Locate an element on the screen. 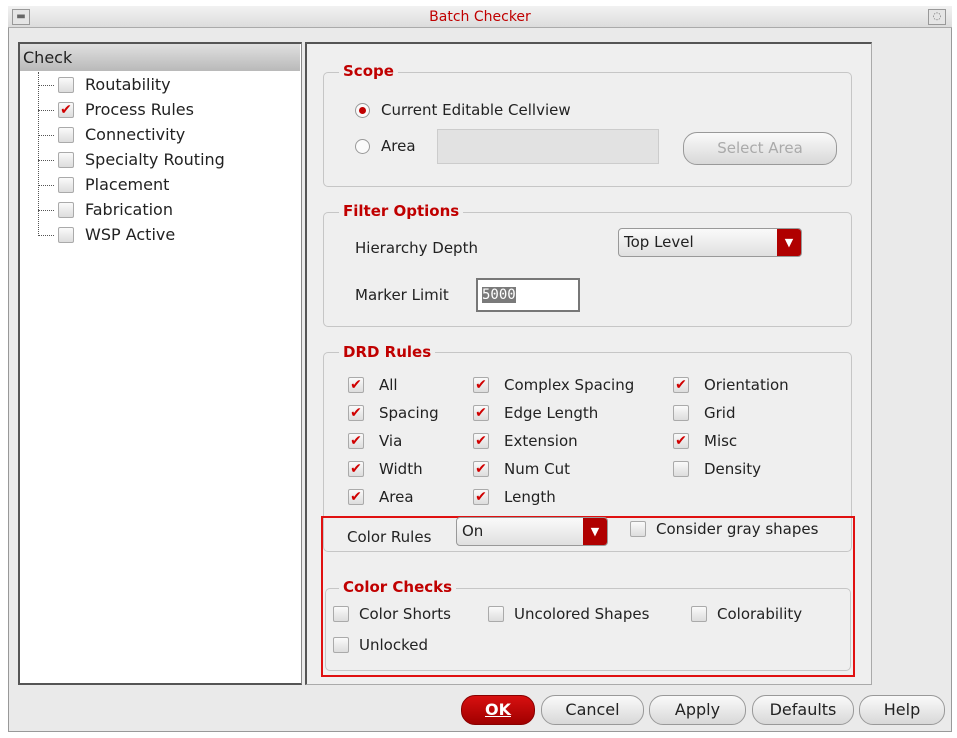 The image size is (957, 738). tree-header: Check is located at coordinates (160, 57).